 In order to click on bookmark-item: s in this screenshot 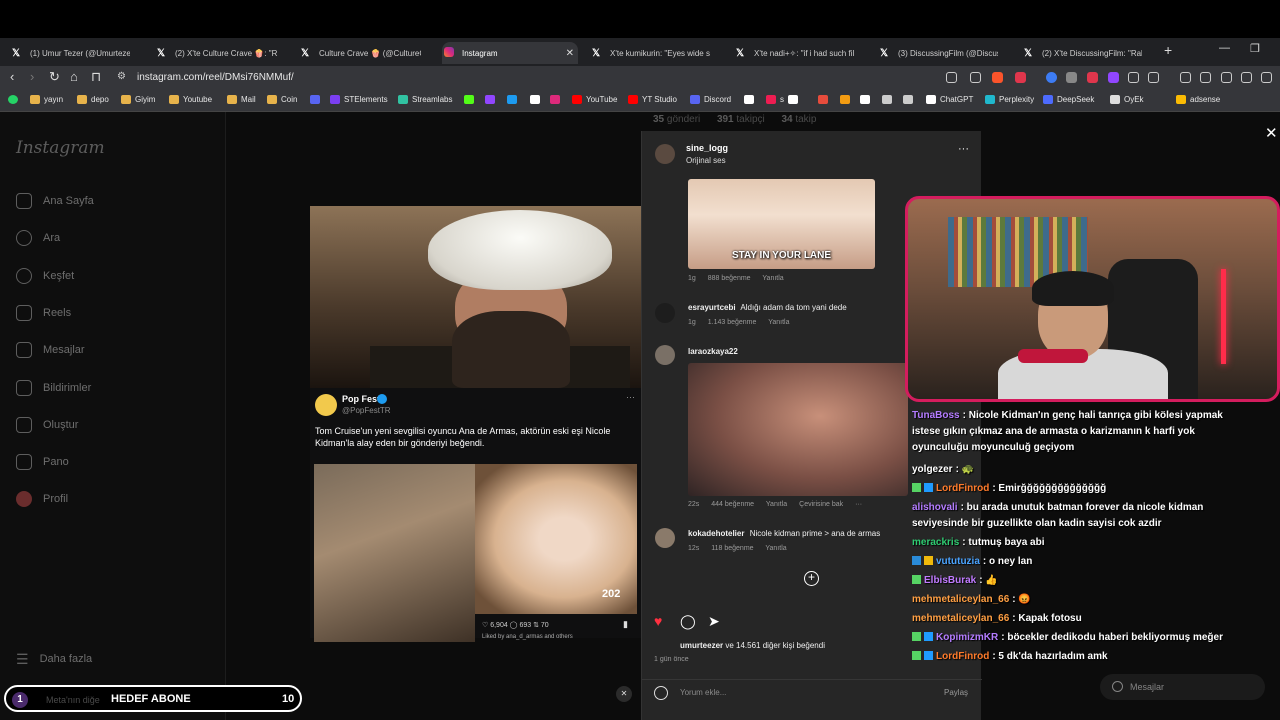, I will do `click(775, 99)`.